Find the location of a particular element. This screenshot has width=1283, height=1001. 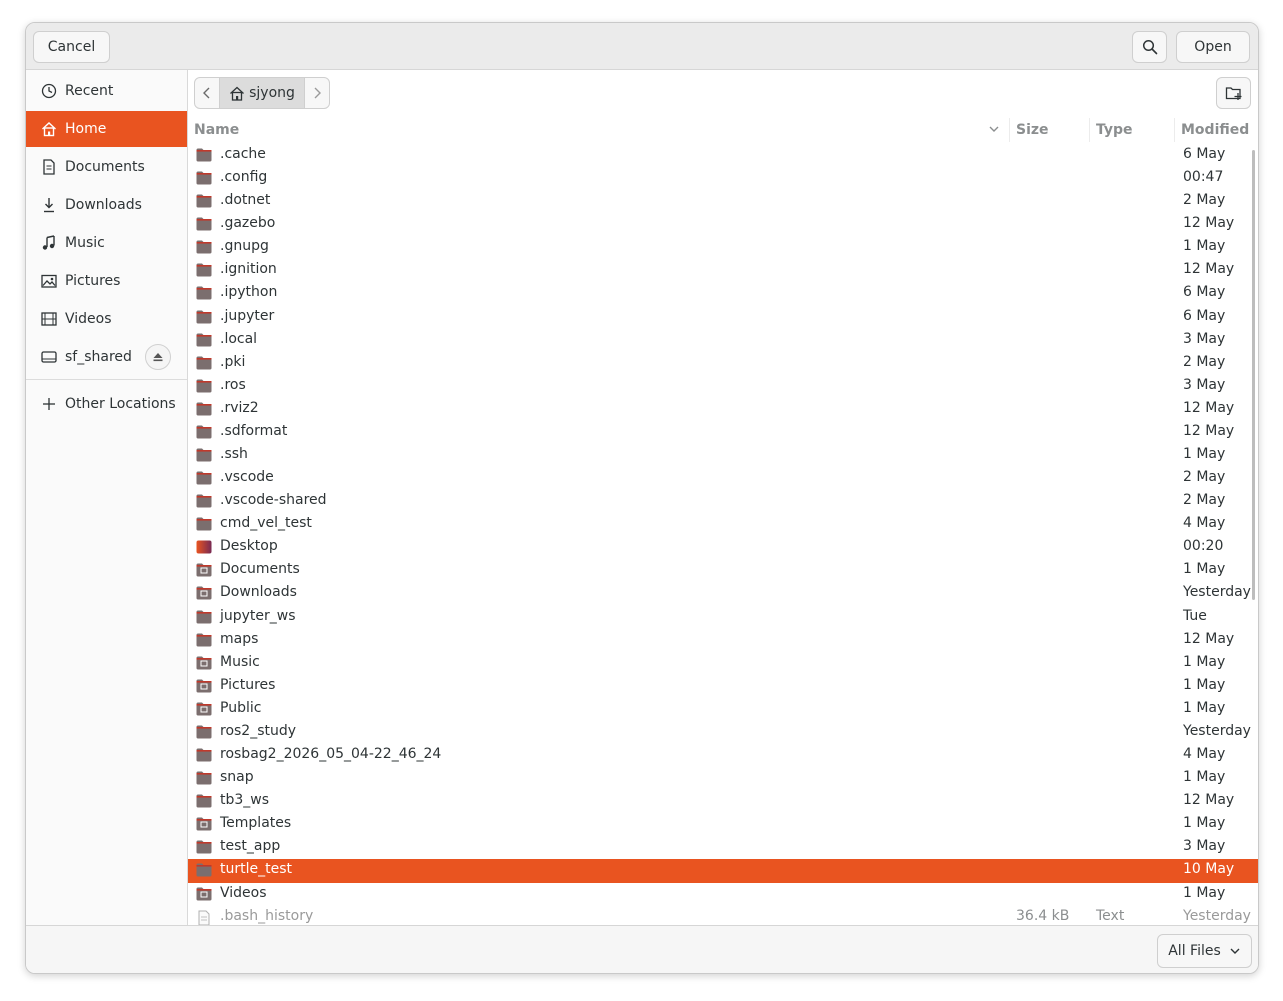

file-name: .pki is located at coordinates (233, 361).